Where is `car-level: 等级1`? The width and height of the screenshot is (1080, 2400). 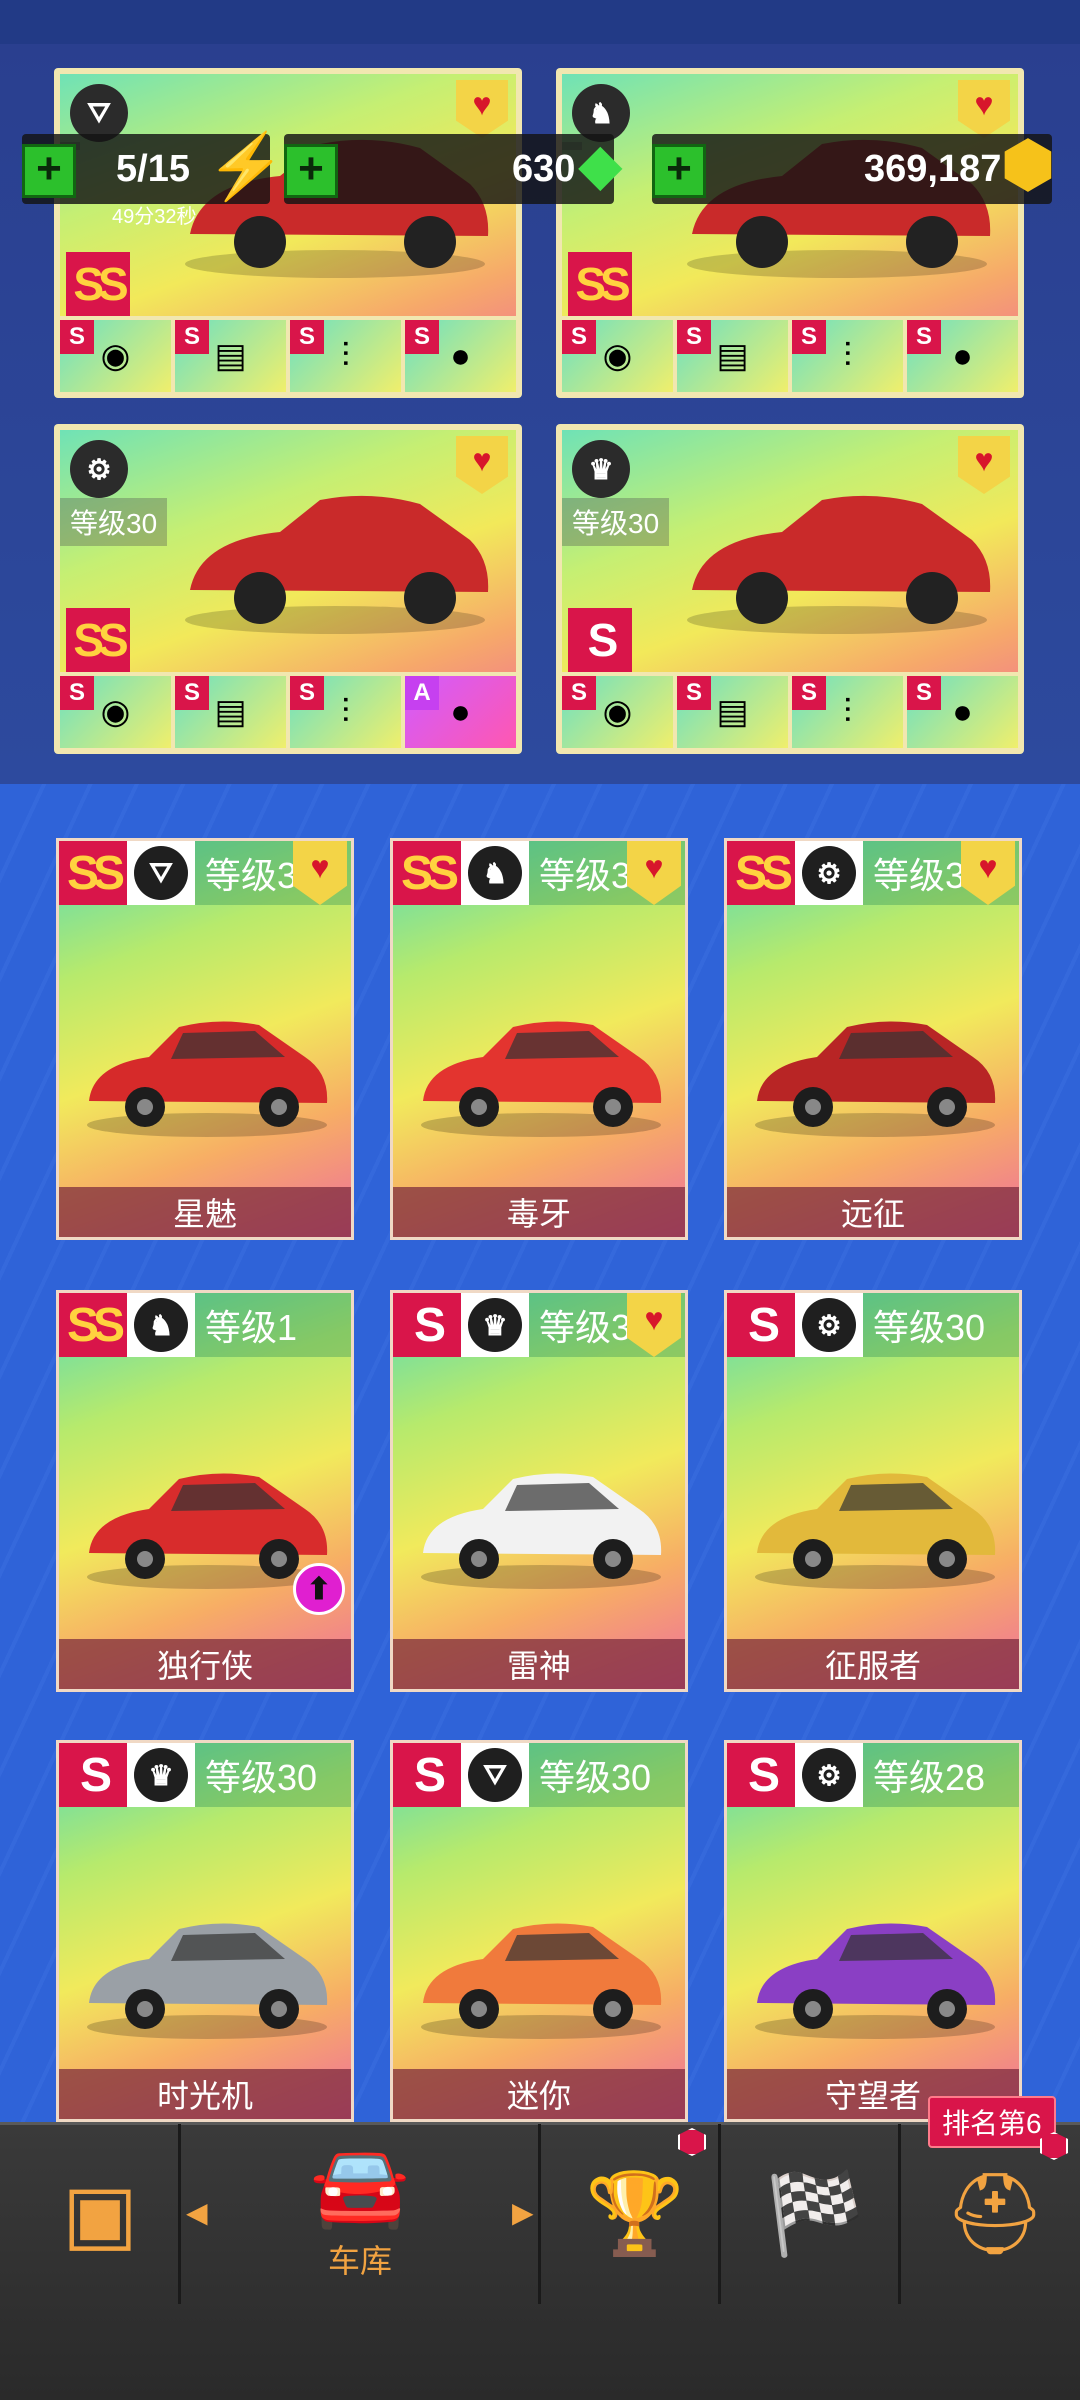
car-level: 等级1 is located at coordinates (273, 1325).